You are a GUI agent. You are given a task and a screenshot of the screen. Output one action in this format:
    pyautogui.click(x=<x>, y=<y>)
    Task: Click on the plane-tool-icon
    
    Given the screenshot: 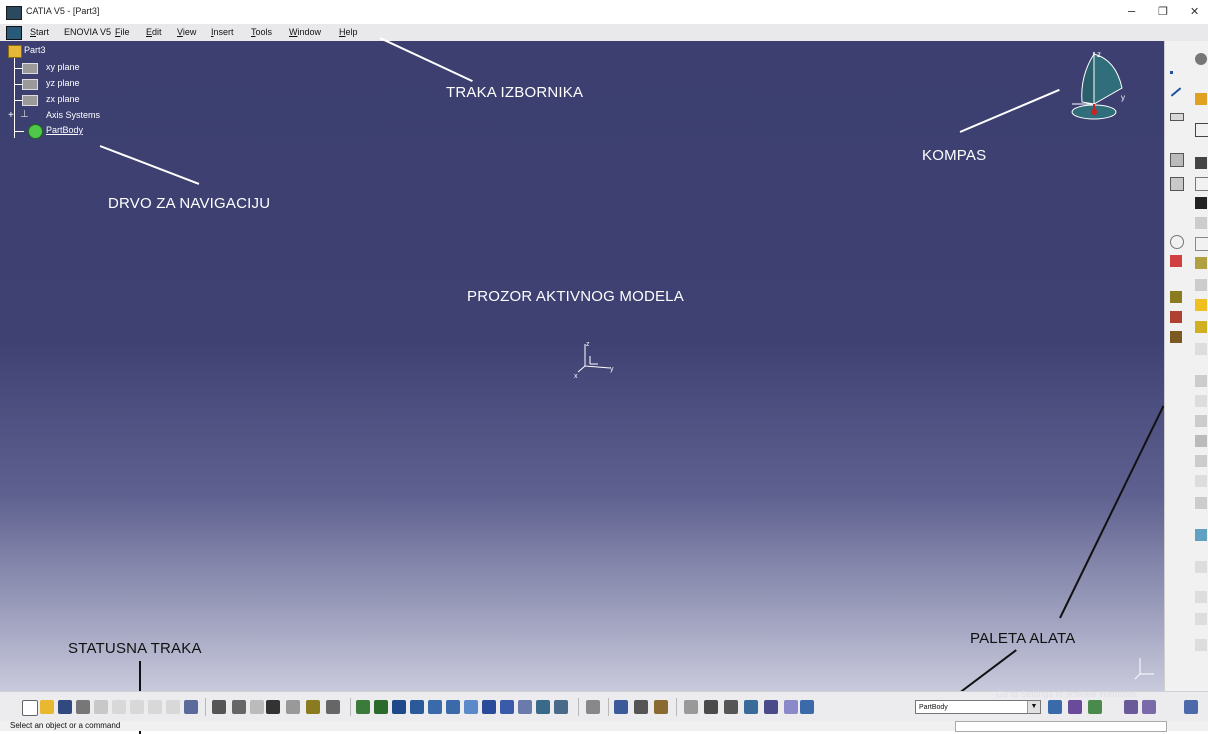 What is the action you would take?
    pyautogui.click(x=1177, y=117)
    